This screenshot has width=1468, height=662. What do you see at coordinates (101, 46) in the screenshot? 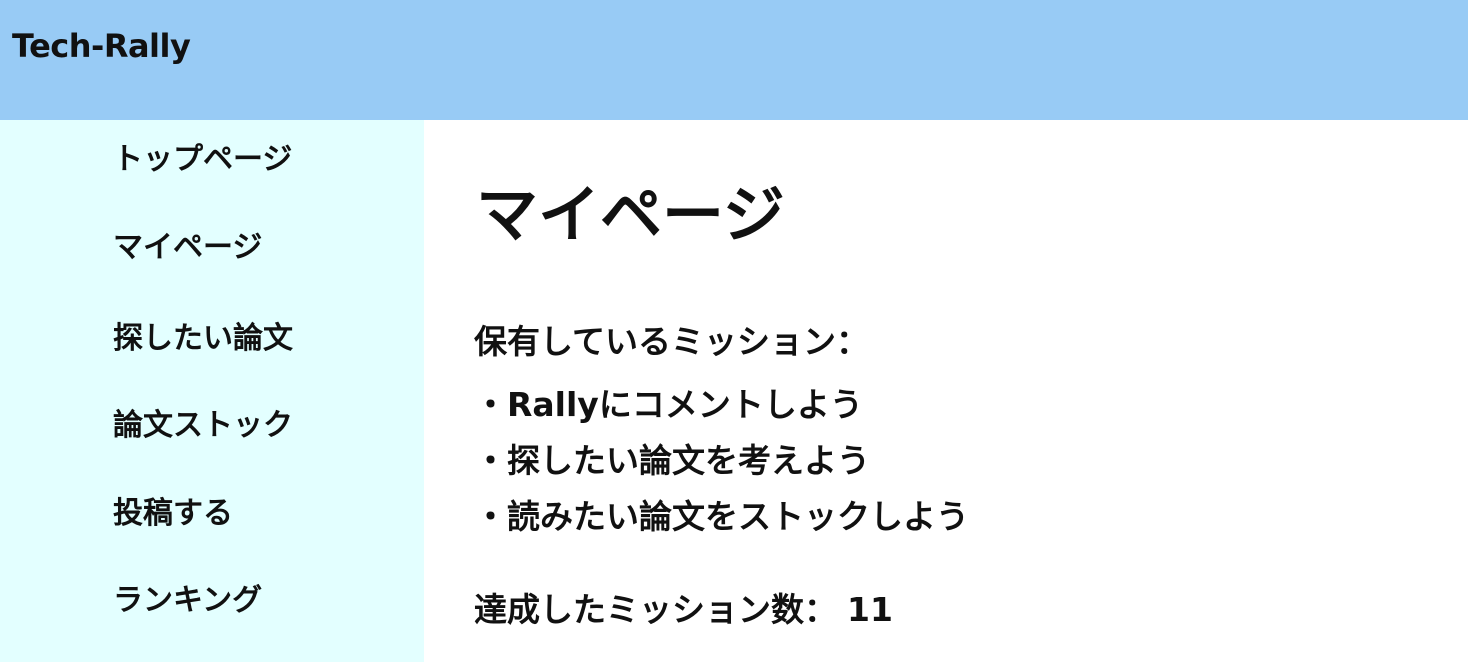
I see `brand-logo-link: Tech-Rally` at bounding box center [101, 46].